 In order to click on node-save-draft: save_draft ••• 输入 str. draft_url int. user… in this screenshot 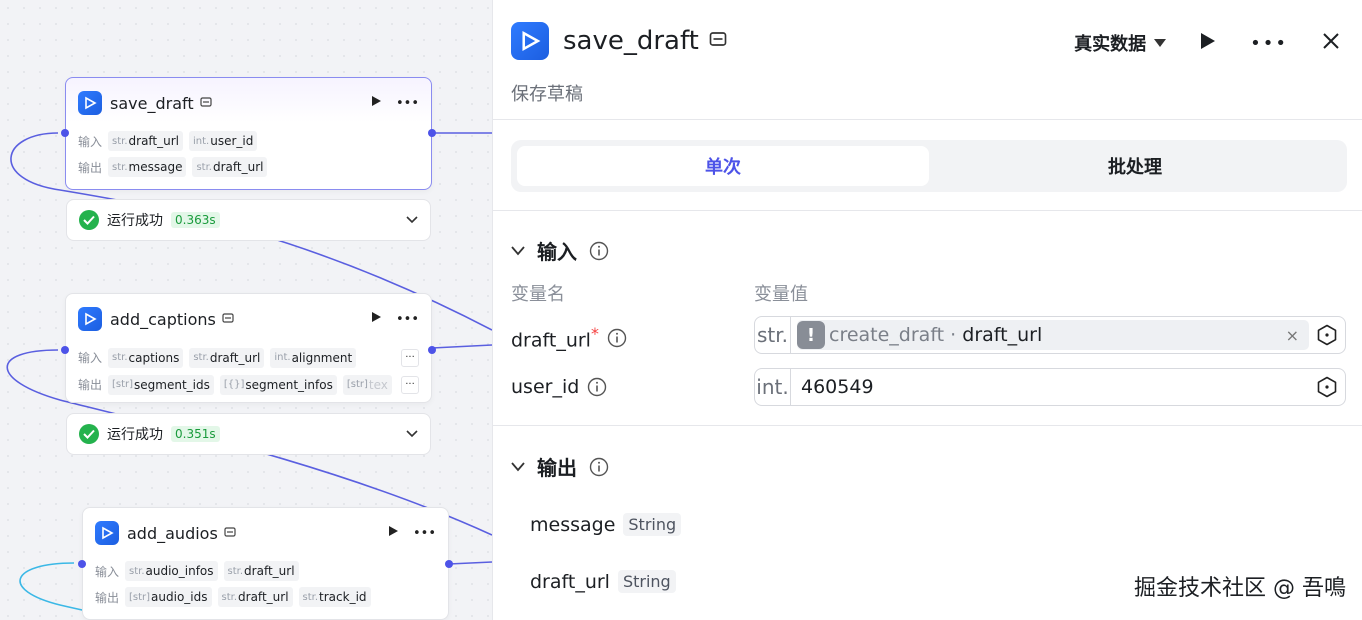, I will do `click(248, 133)`.